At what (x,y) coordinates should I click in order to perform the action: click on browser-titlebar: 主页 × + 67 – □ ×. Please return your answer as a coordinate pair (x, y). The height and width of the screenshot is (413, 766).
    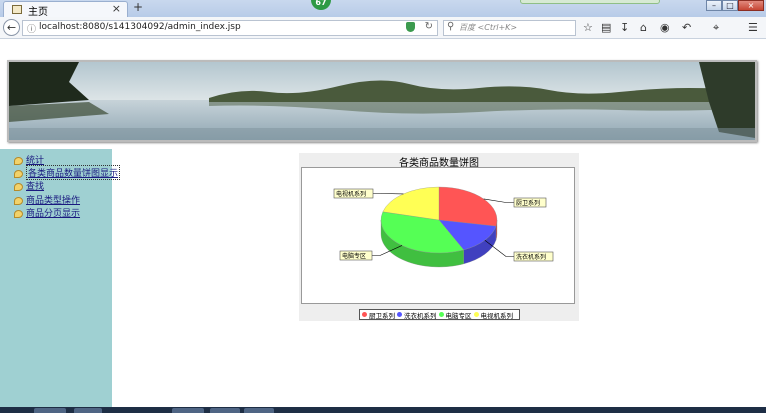
    Looking at the image, I should click on (383, 9).